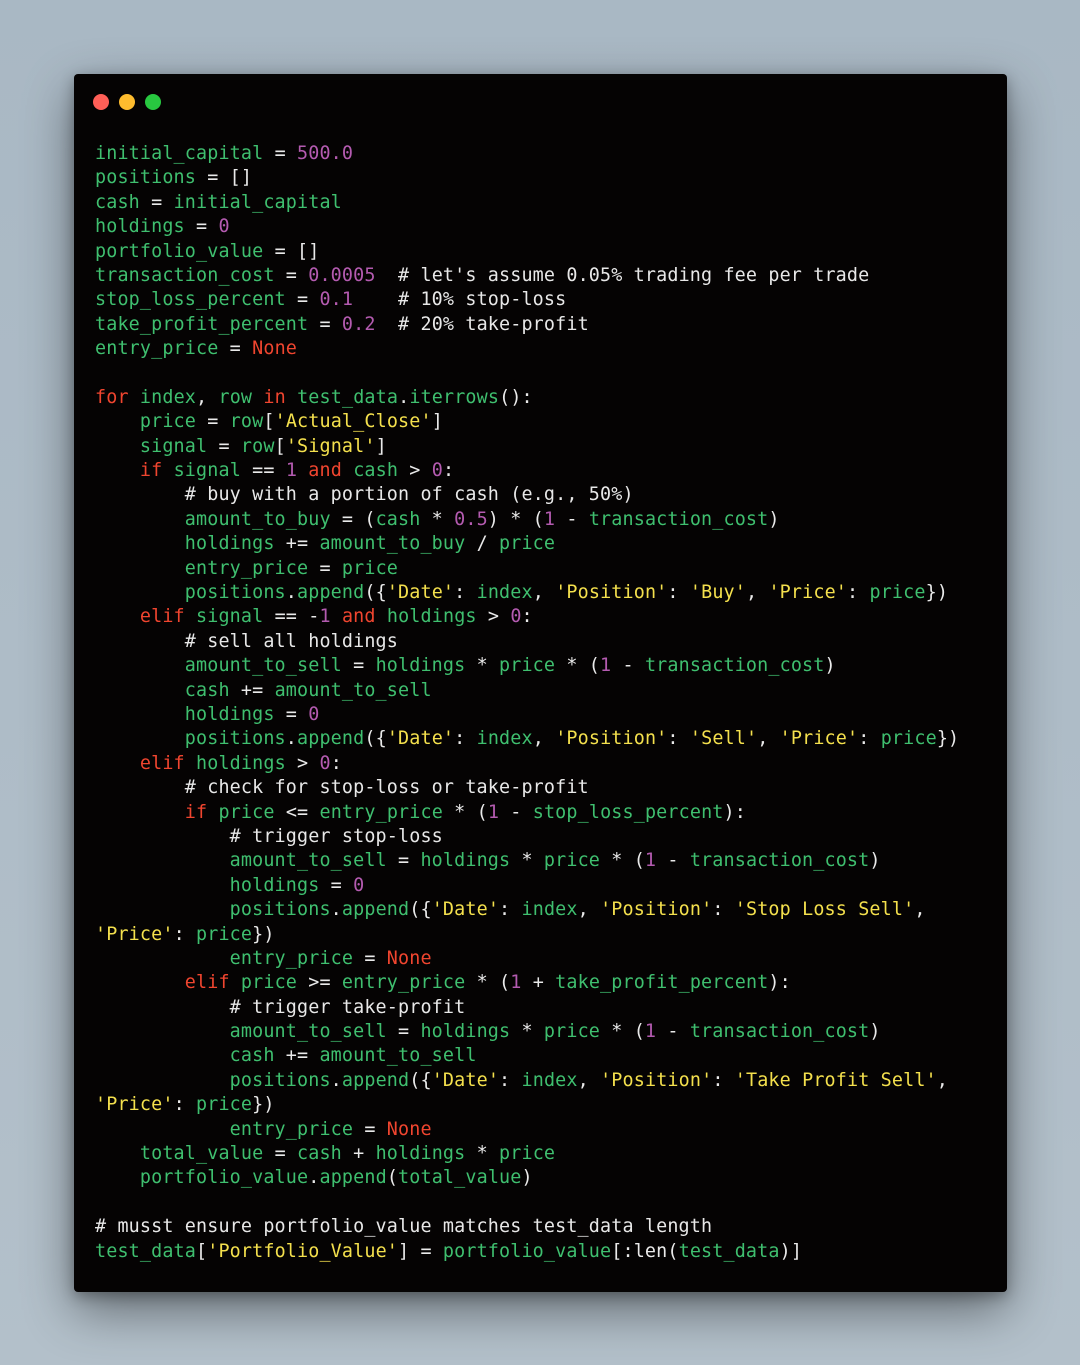  I want to click on code-token: index, so click(549, 1080).